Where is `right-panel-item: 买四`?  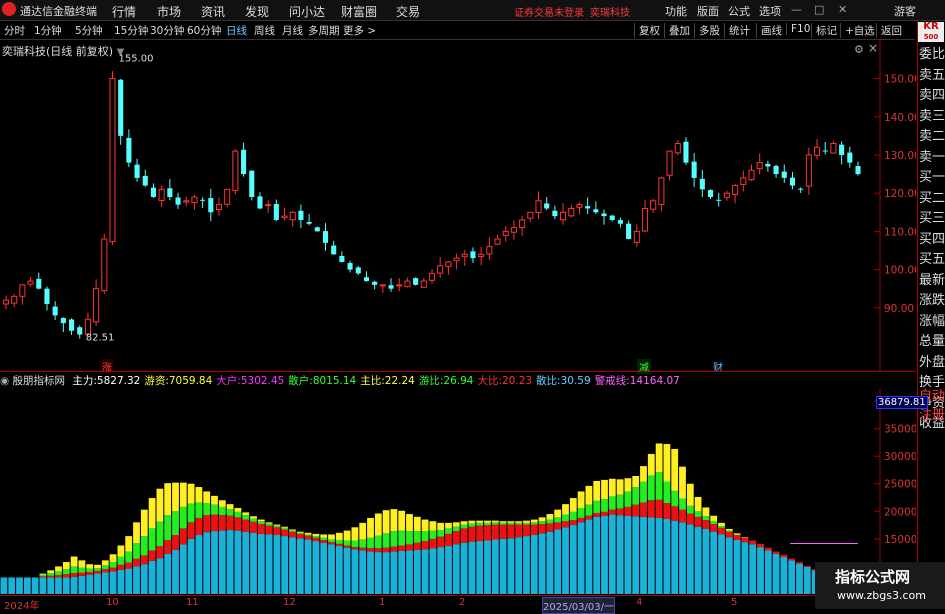 right-panel-item: 买四 is located at coordinates (932, 239).